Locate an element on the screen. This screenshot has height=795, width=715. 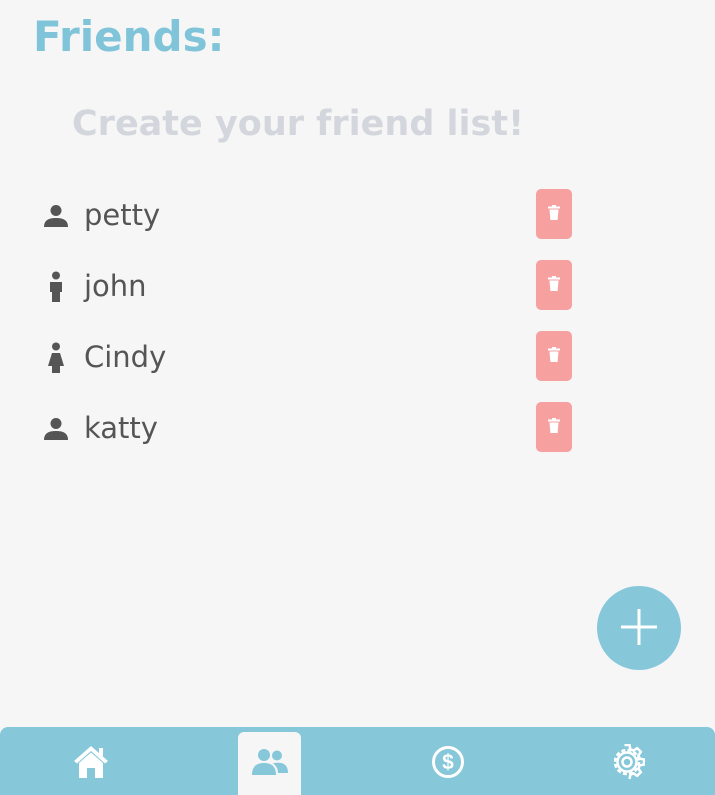
page-title: Friends: is located at coordinates (129, 36).